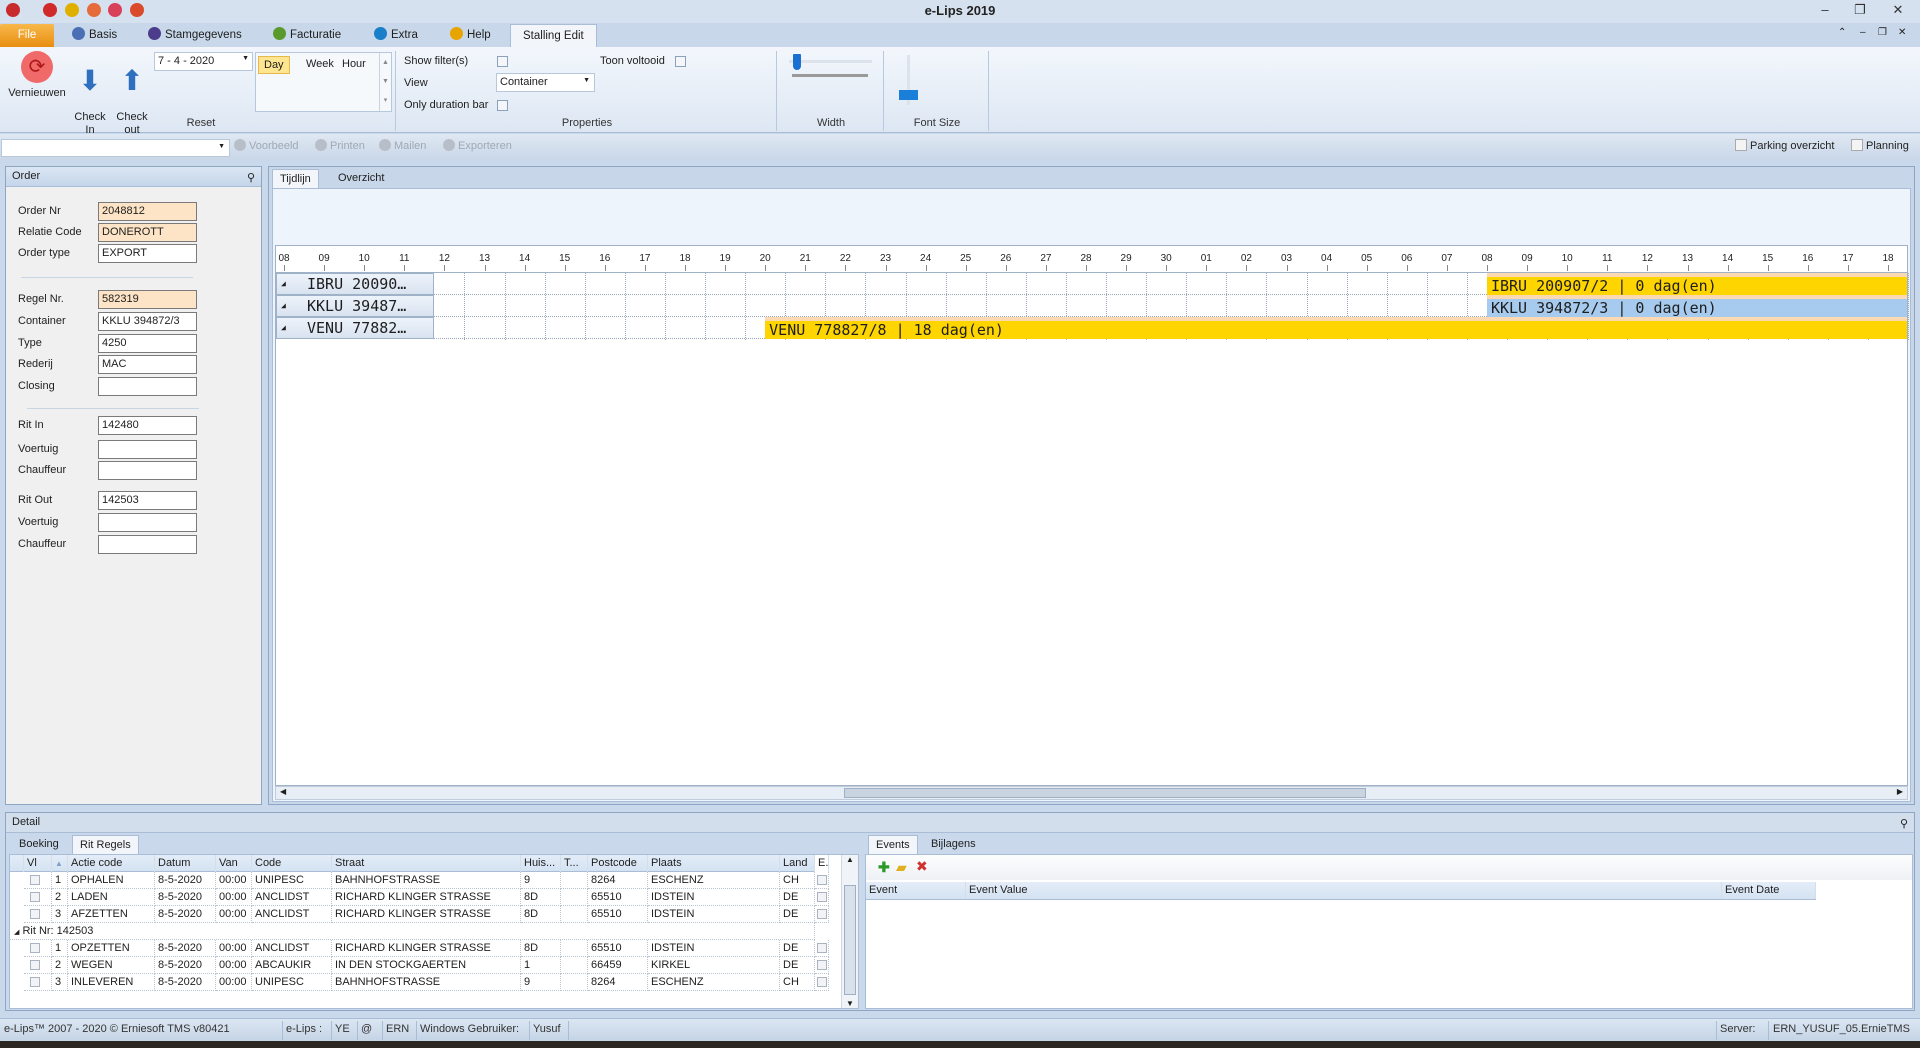 This screenshot has width=1920, height=1048. What do you see at coordinates (147, 211) in the screenshot?
I see `field-input-order-nr: 2048812` at bounding box center [147, 211].